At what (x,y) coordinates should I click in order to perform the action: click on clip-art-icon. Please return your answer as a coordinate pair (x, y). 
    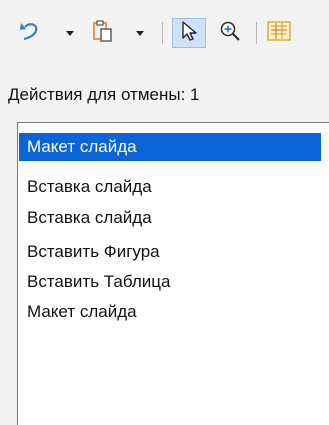
    Looking at the image, I should click on (279, 33).